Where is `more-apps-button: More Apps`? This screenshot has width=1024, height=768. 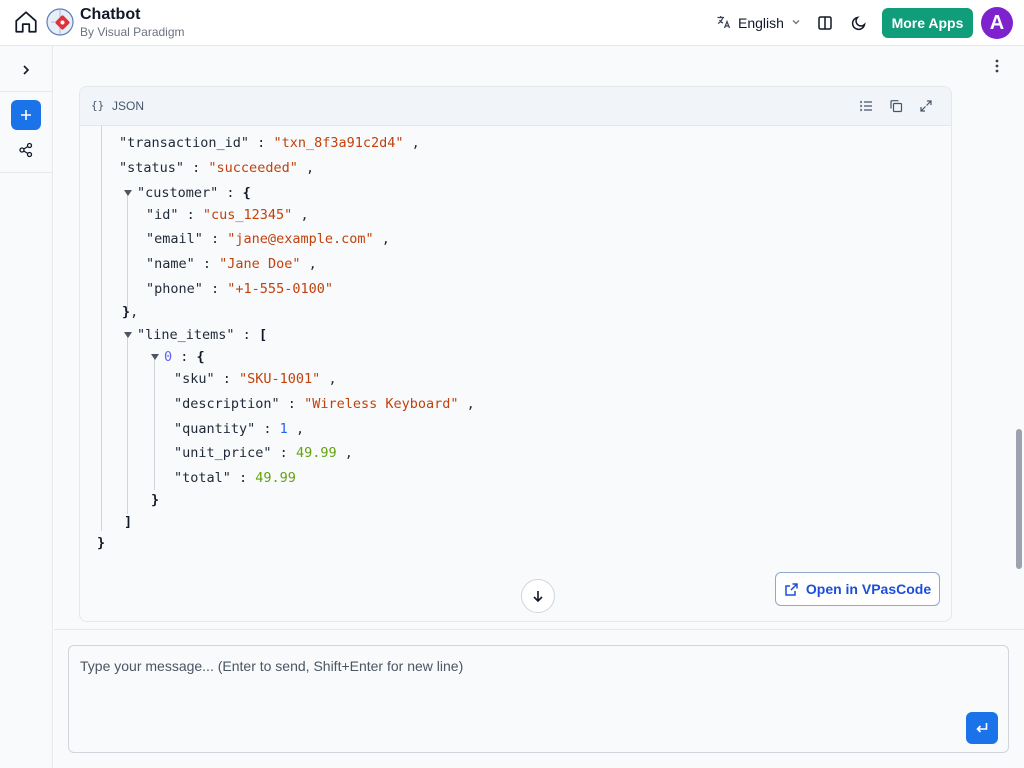 more-apps-button: More Apps is located at coordinates (927, 23).